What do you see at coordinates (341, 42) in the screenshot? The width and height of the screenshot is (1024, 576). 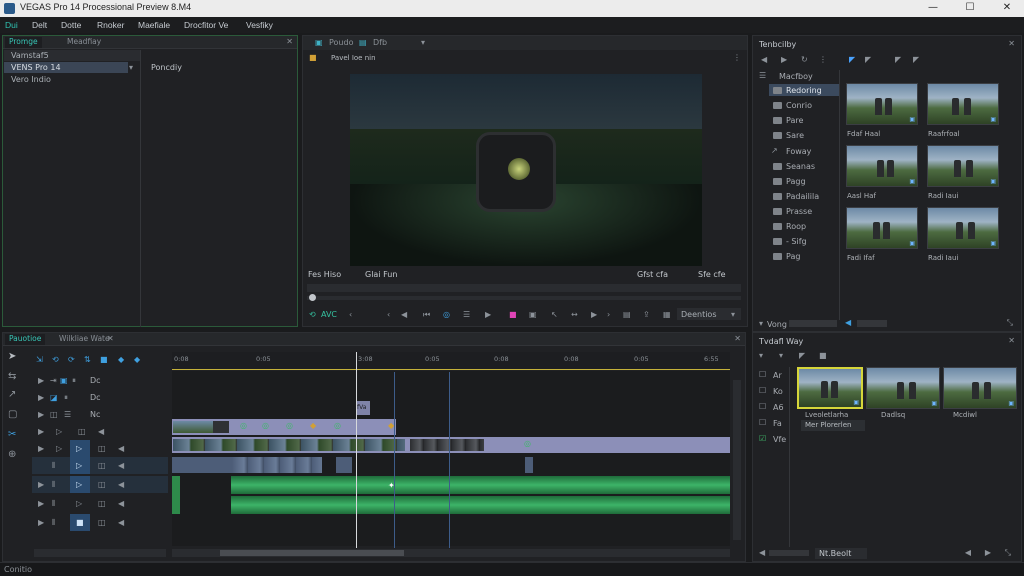 I see `toolbar-label: Poudo` at bounding box center [341, 42].